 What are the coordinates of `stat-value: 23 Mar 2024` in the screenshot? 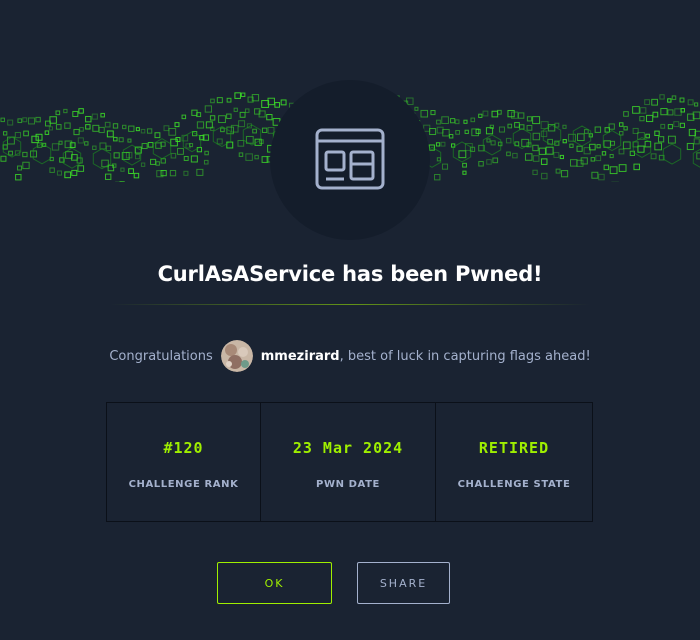 It's located at (348, 448).